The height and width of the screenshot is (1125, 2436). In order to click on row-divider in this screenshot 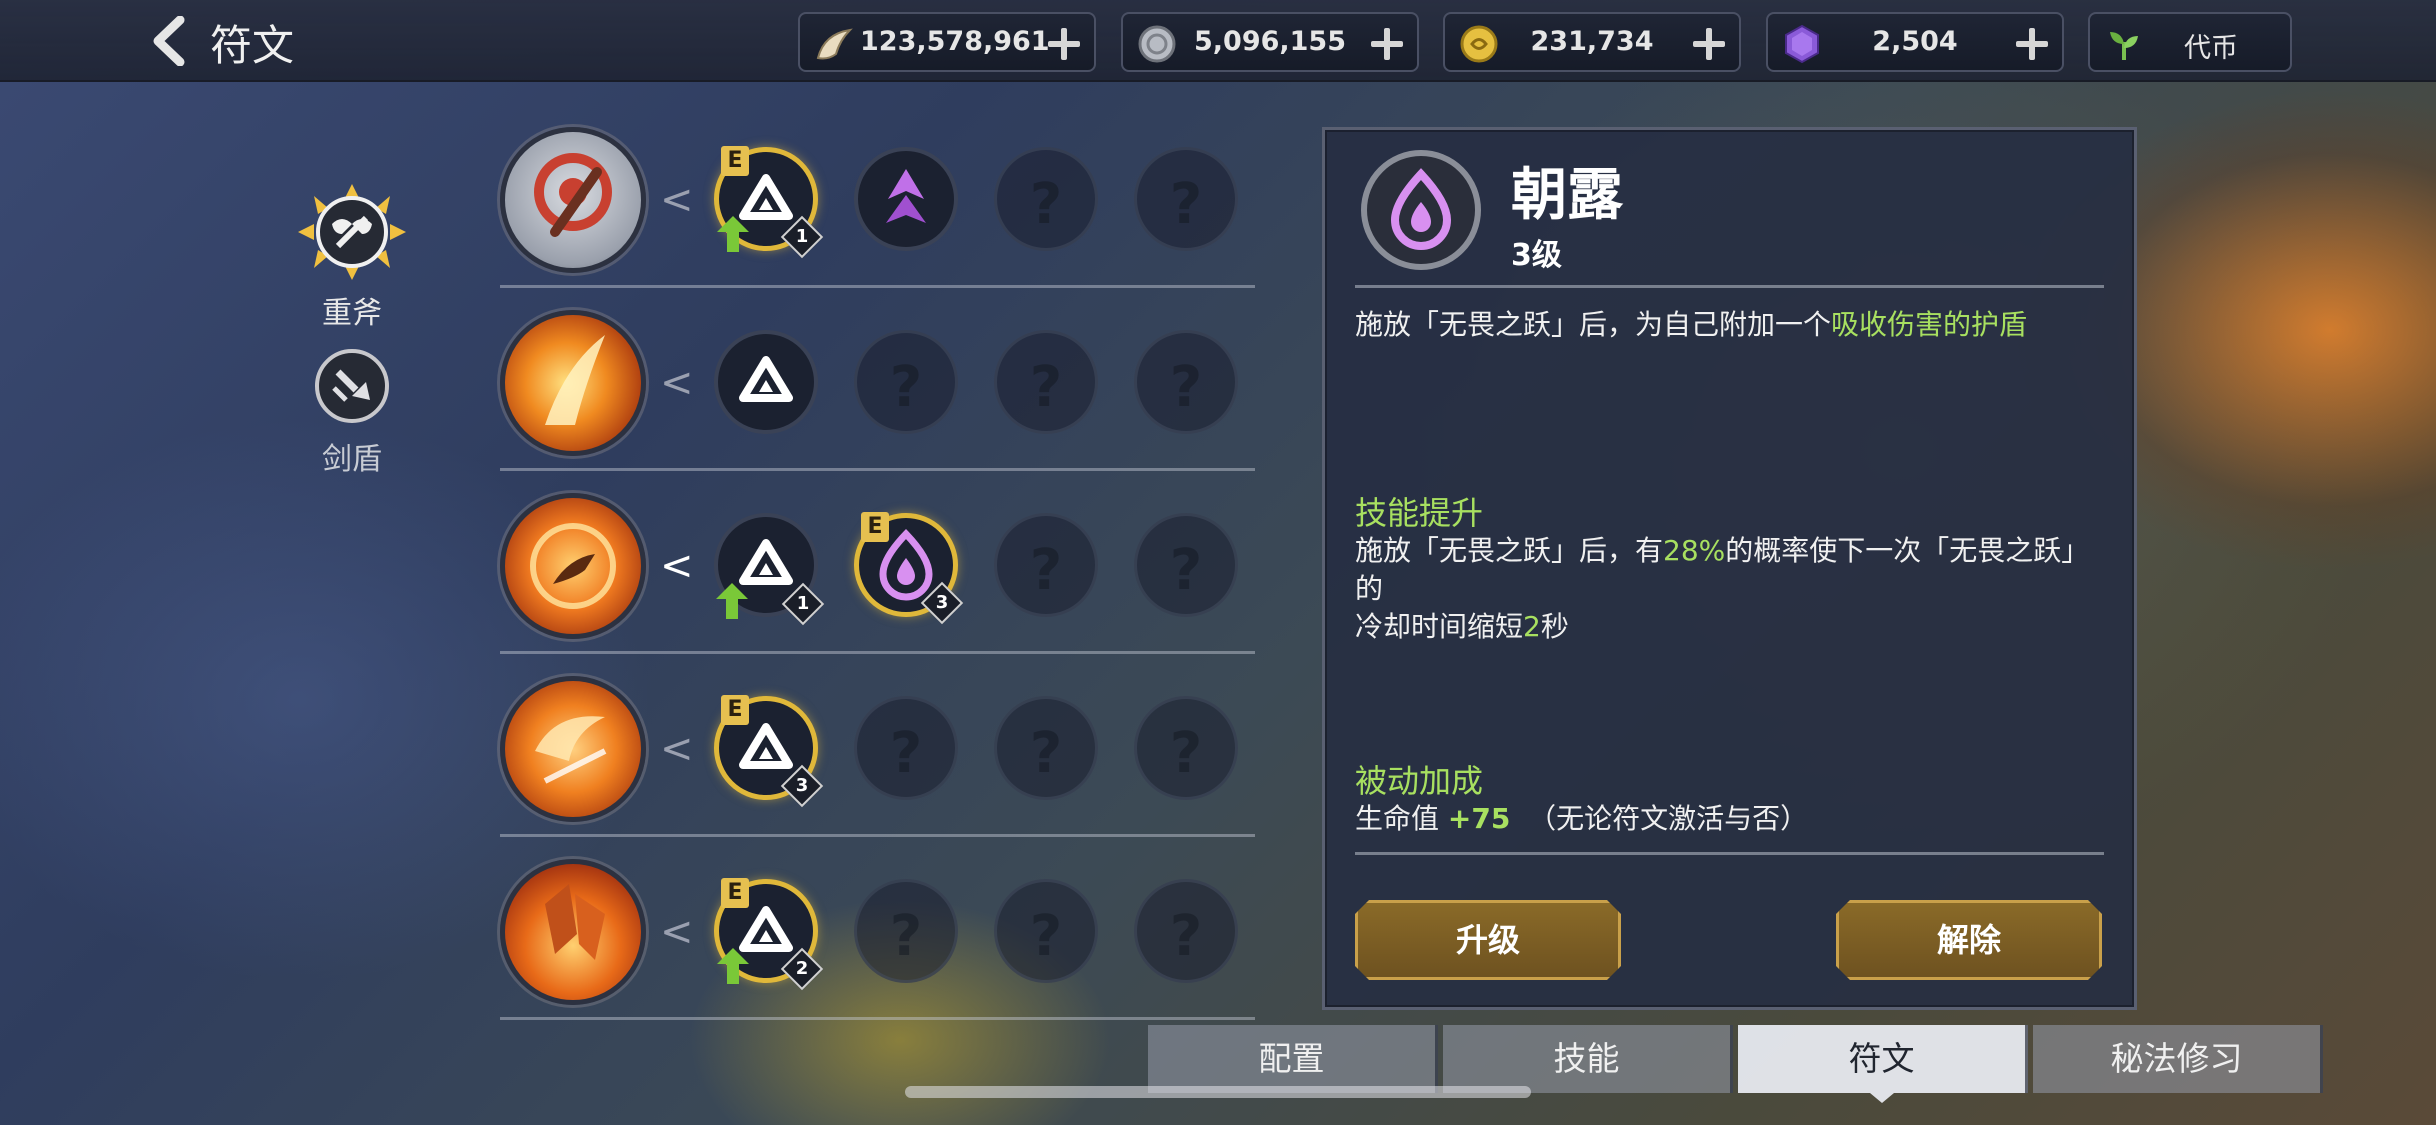, I will do `click(877, 1018)`.